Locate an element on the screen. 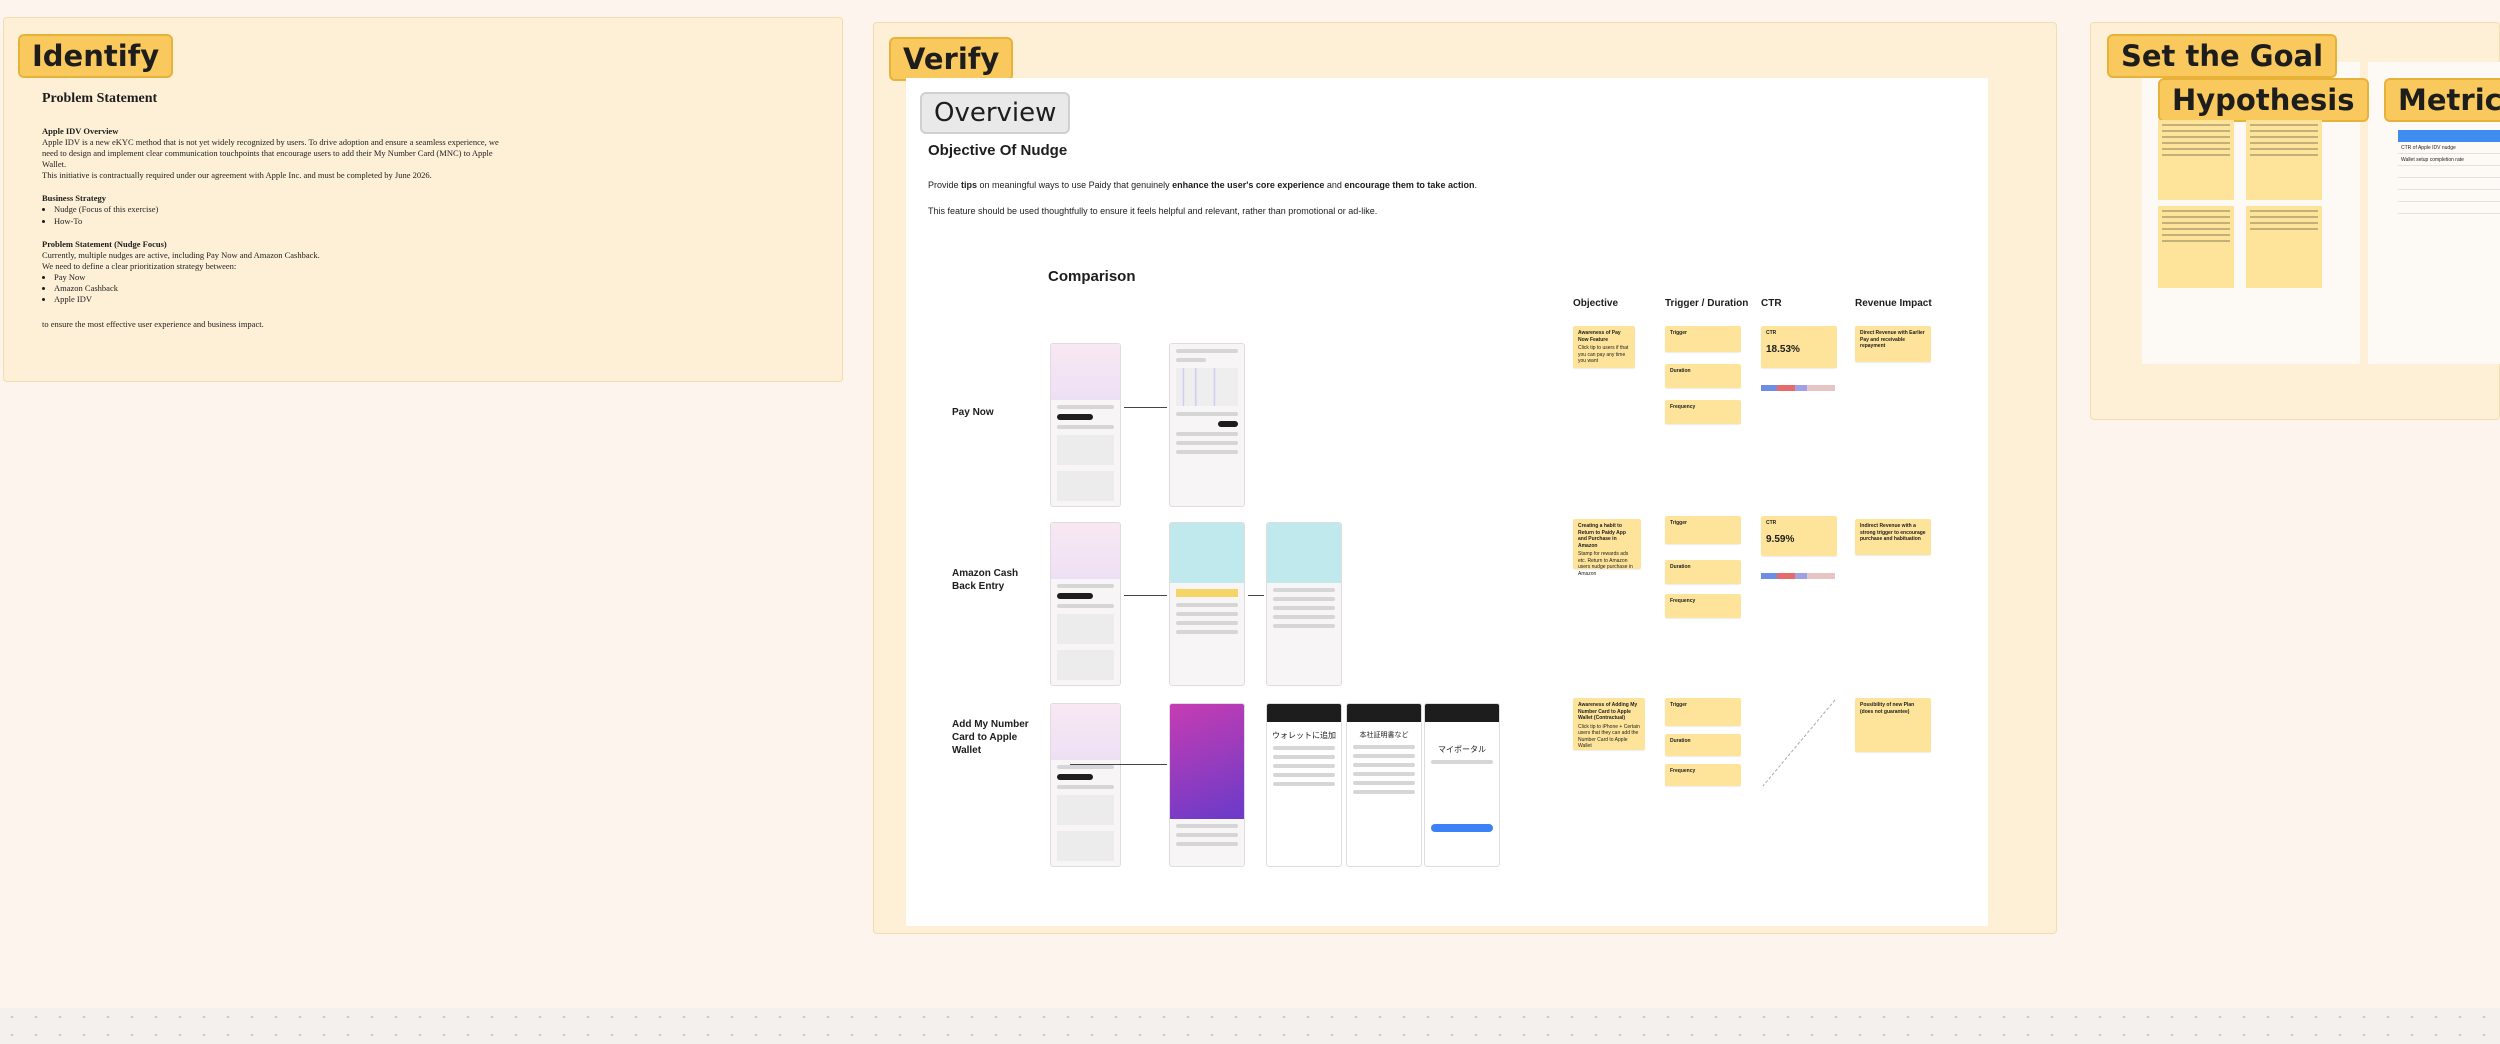  table-row: CTR of Apple IDV nudge is located at coordinates (2449, 148).